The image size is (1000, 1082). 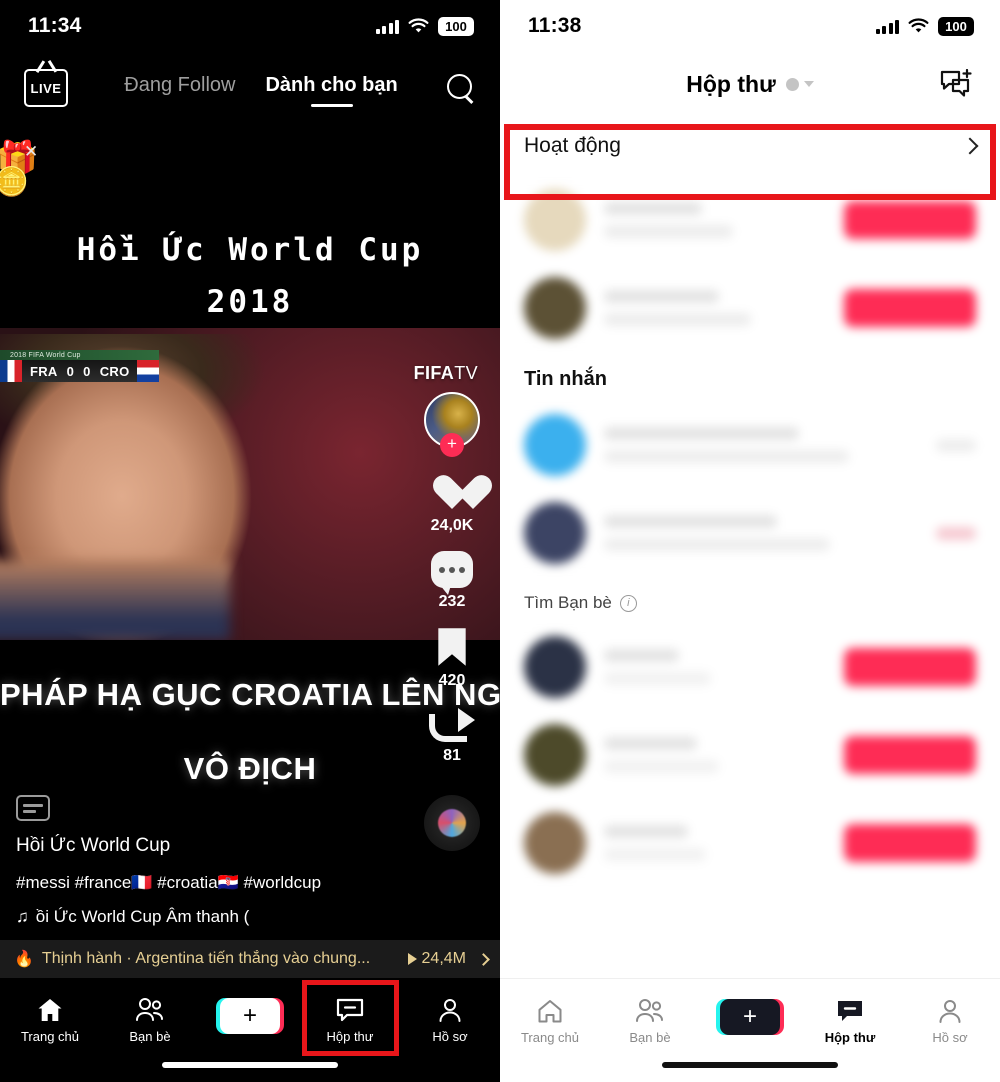 I want to click on messages-list, so click(x=750, y=489).